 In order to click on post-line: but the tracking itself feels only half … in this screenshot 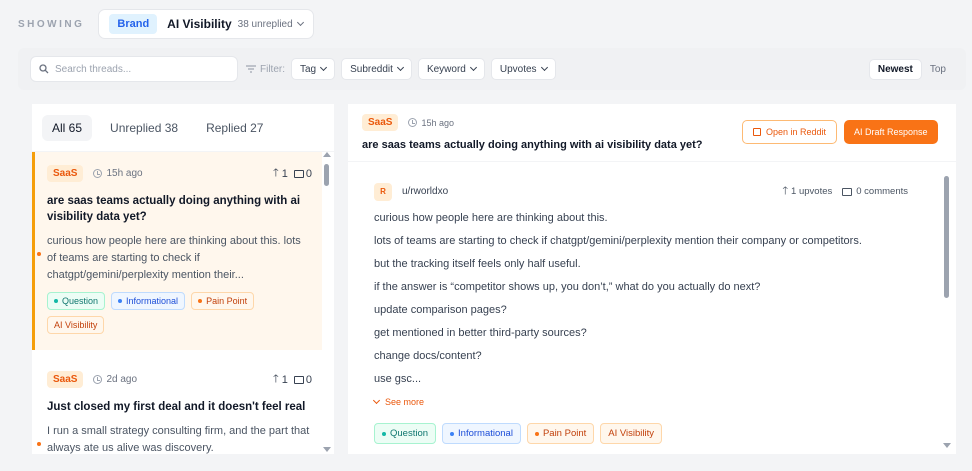, I will do `click(477, 264)`.